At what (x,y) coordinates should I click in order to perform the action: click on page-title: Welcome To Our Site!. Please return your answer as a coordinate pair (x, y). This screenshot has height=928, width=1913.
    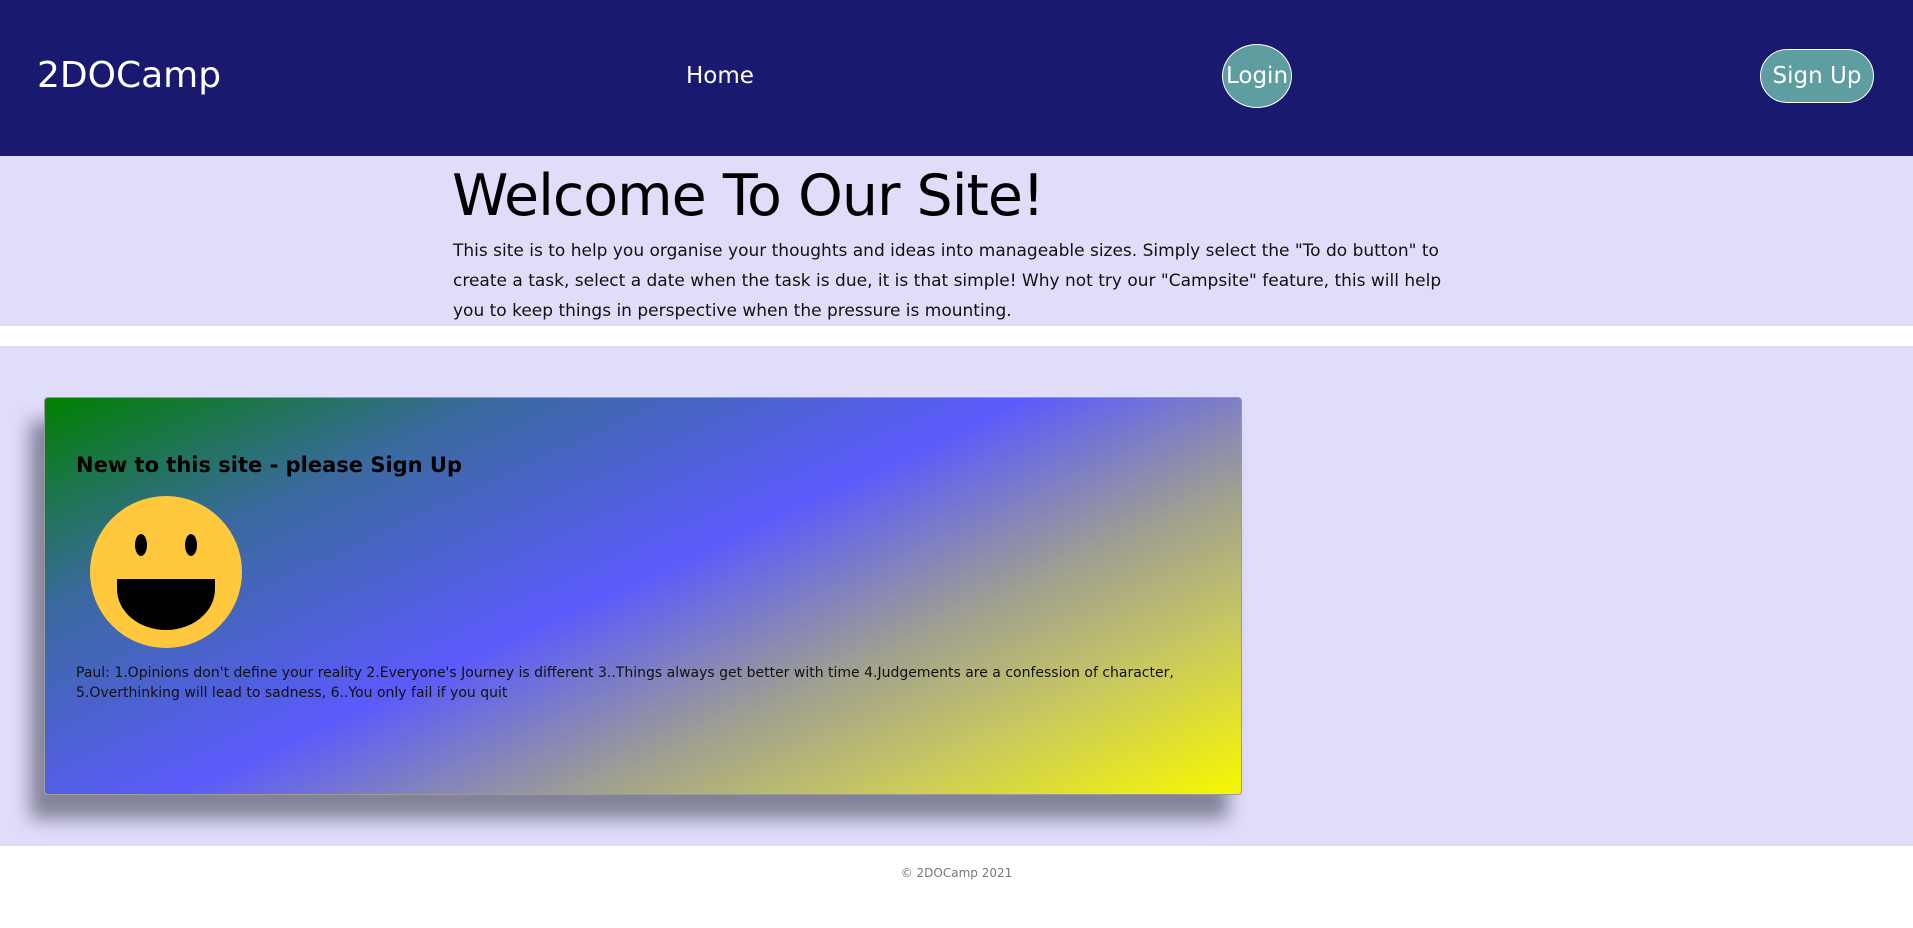
    Looking at the image, I should click on (748, 196).